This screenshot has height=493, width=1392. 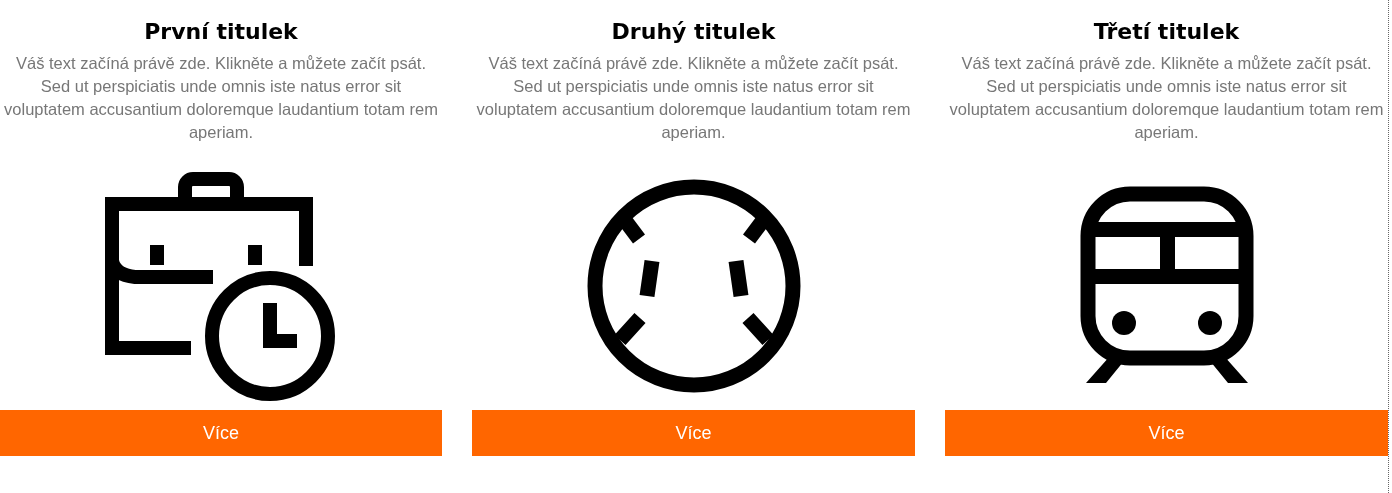 I want to click on briefcase-clock-icon, so click(x=221, y=286).